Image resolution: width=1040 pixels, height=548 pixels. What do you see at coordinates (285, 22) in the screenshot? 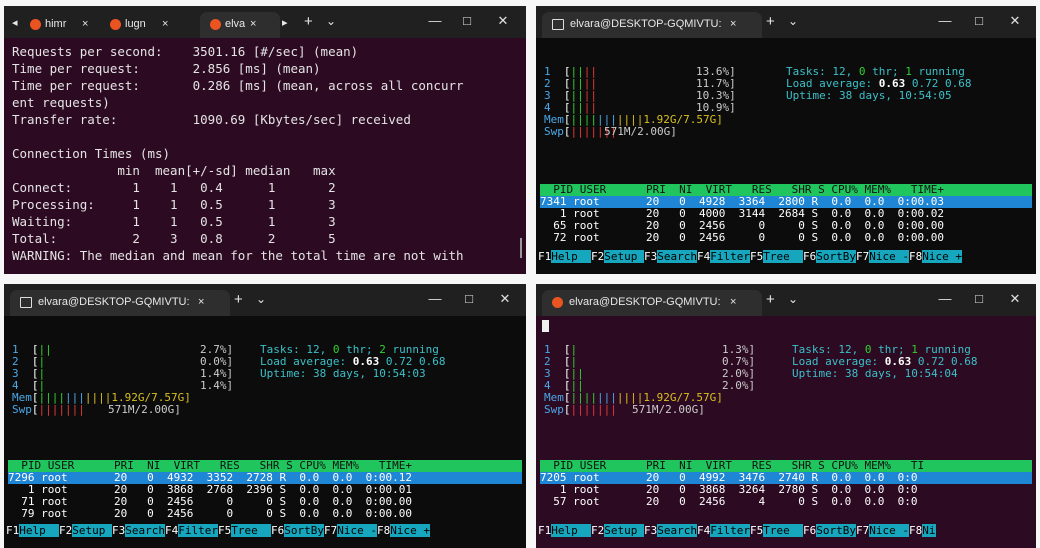
I see `scroll-right-icon: ▸` at bounding box center [285, 22].